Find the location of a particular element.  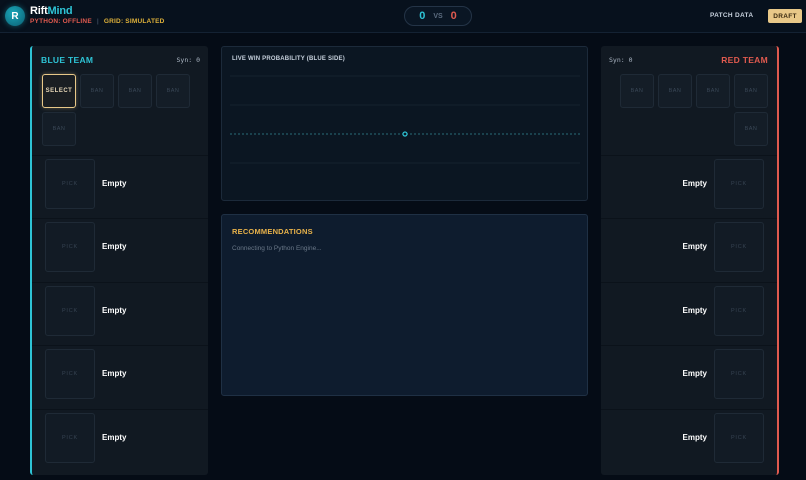

app-brand: RiftMind is located at coordinates (51, 11).